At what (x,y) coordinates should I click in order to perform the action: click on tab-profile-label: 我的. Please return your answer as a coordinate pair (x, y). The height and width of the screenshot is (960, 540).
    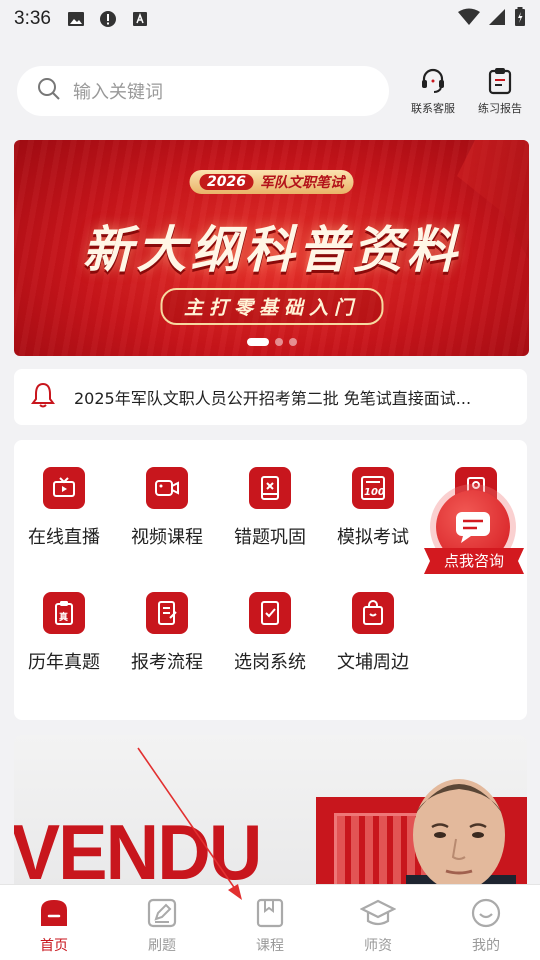
    Looking at the image, I should click on (486, 946).